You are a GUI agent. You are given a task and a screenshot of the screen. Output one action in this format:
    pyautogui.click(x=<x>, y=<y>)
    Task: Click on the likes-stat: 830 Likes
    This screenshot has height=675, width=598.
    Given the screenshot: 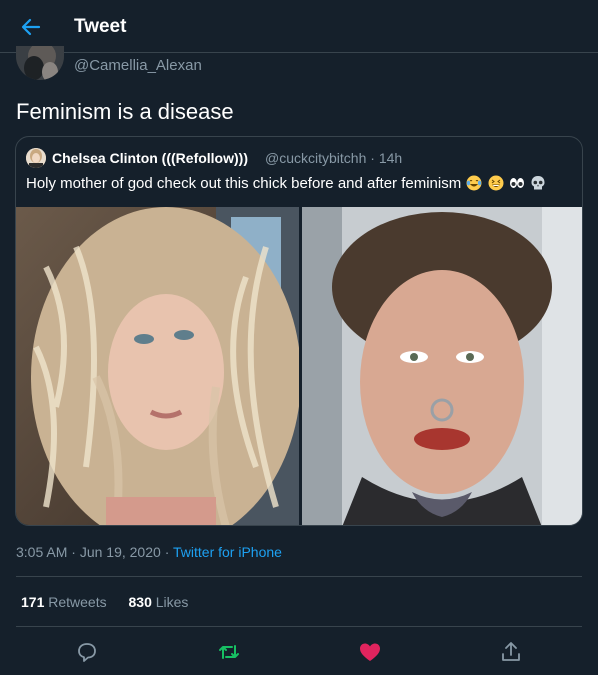 What is the action you would take?
    pyautogui.click(x=159, y=602)
    